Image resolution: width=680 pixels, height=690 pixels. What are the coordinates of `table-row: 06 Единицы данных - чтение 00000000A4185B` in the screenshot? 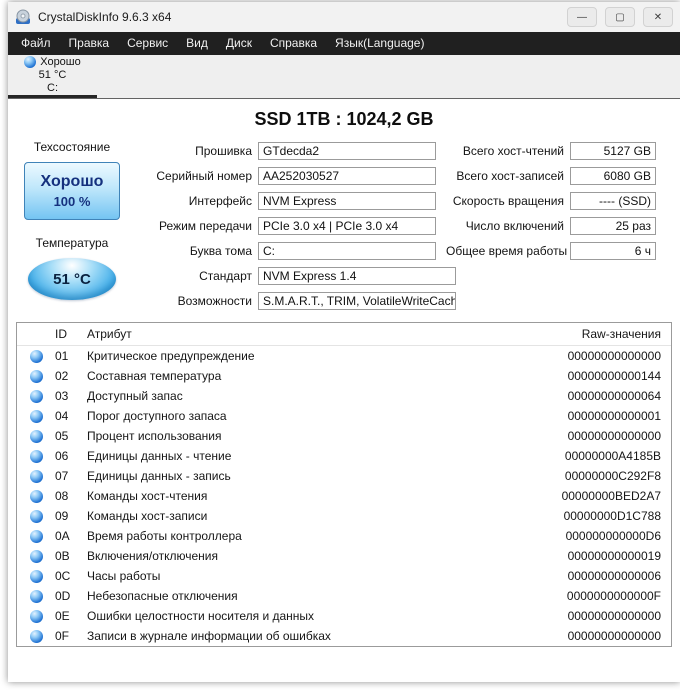 It's located at (344, 456).